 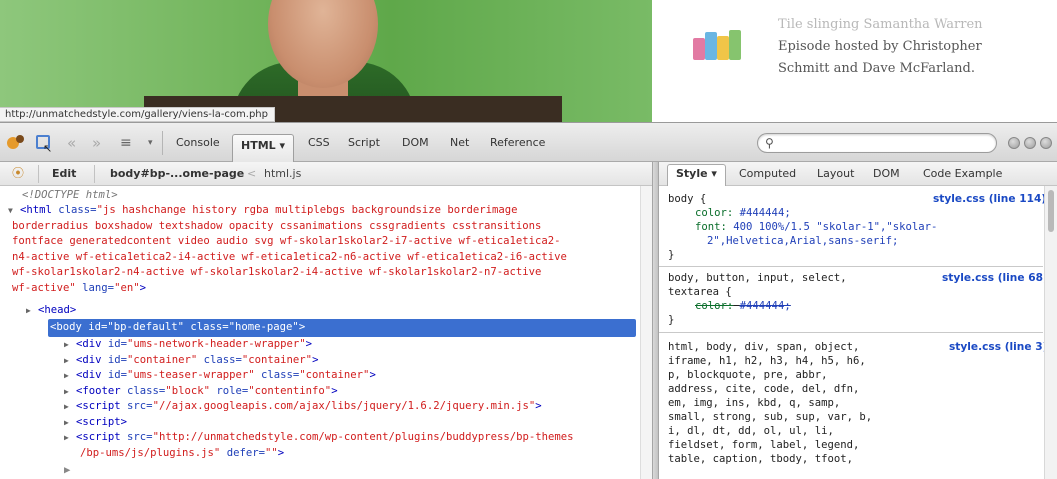 I want to click on edit-button: Edit, so click(x=64, y=174).